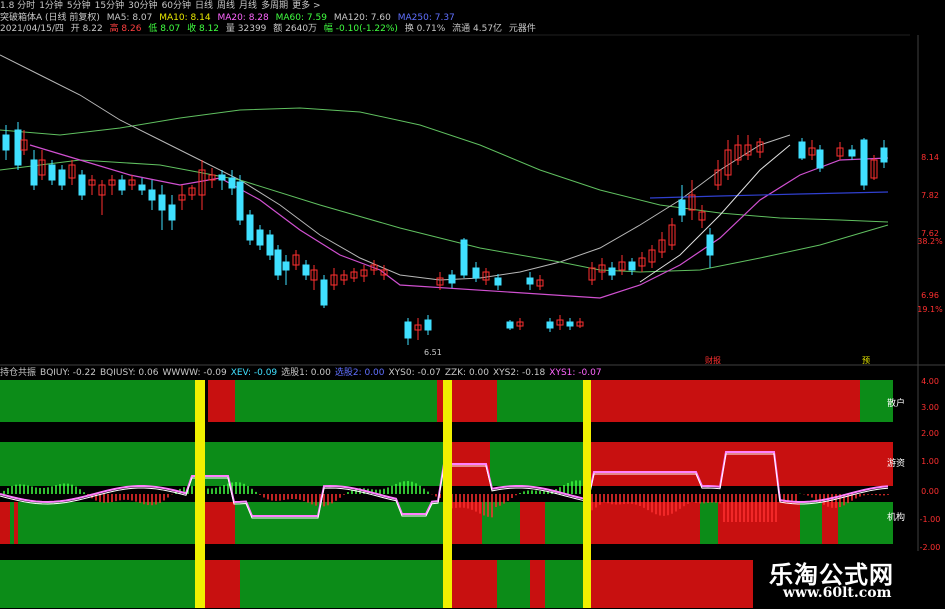 Image resolution: width=945 pixels, height=609 pixels. What do you see at coordinates (769, 195) in the screenshot?
I see `ma-line-blue` at bounding box center [769, 195].